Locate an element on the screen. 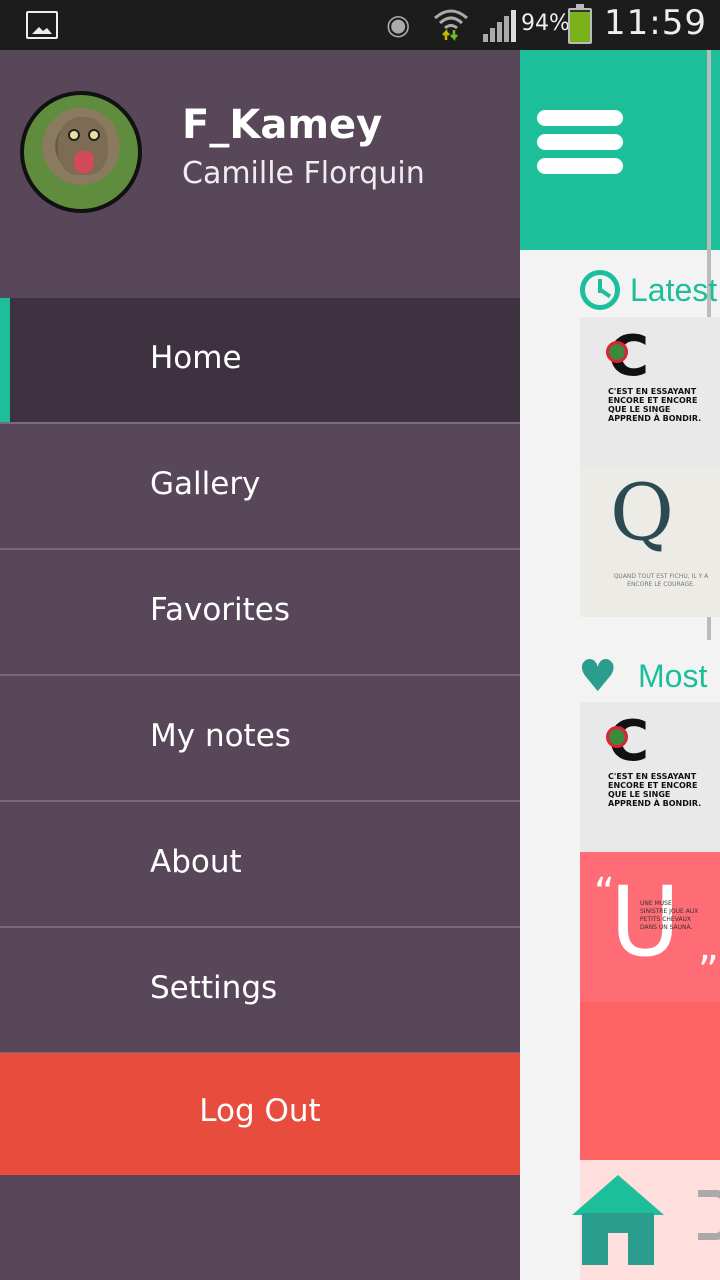 The width and height of the screenshot is (720, 1280). menu-item-about: About is located at coordinates (260, 865).